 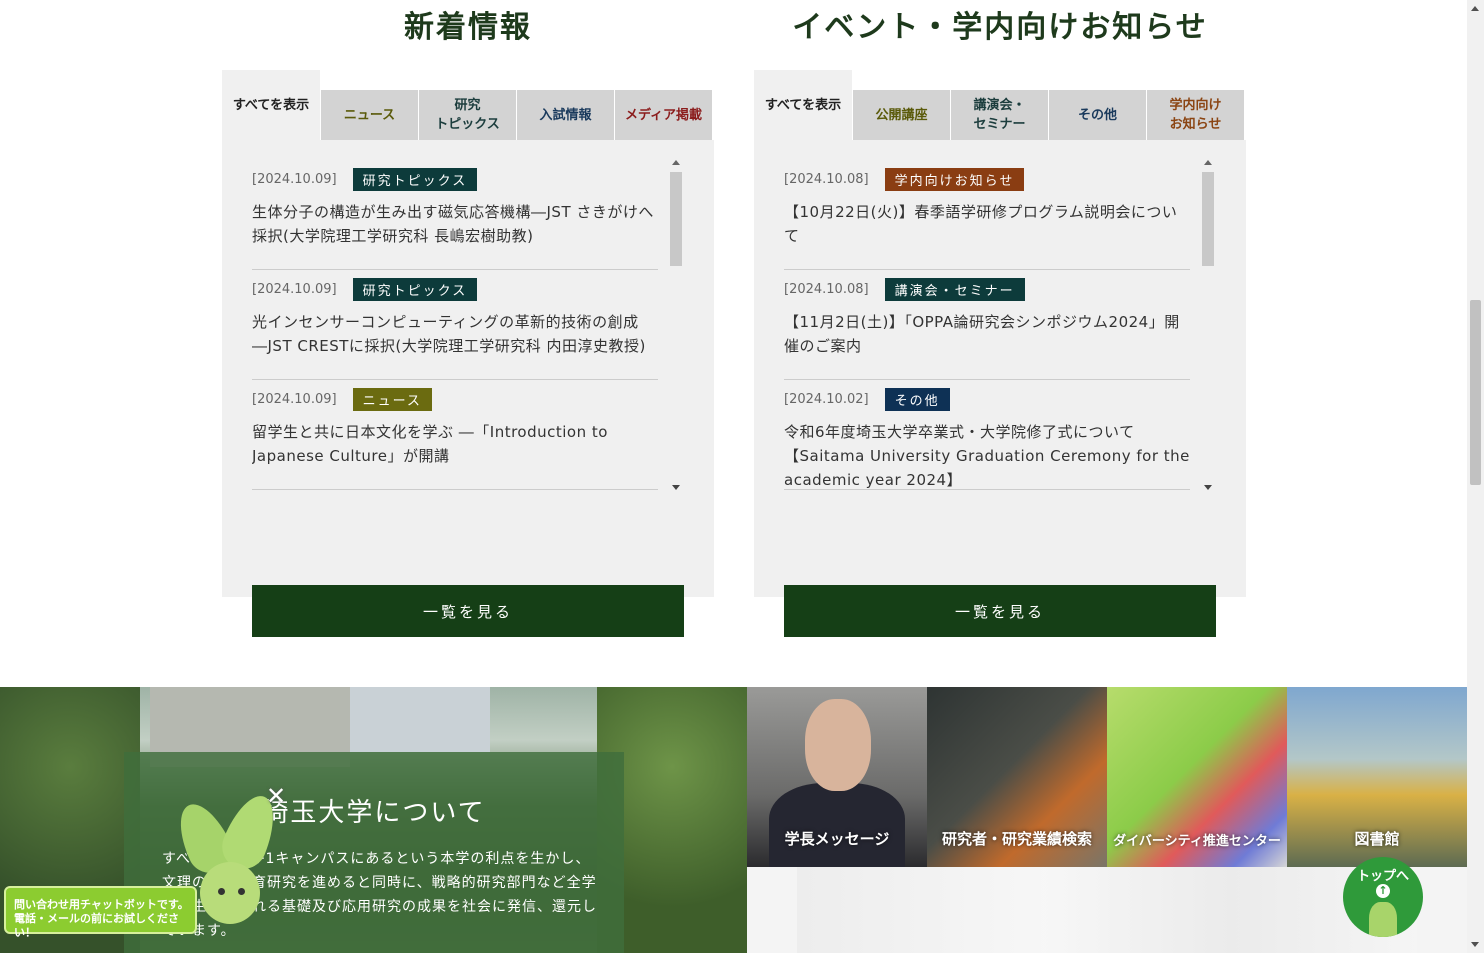 What do you see at coordinates (954, 179) in the screenshot?
I see `category-badge: 学内向けお知らせ` at bounding box center [954, 179].